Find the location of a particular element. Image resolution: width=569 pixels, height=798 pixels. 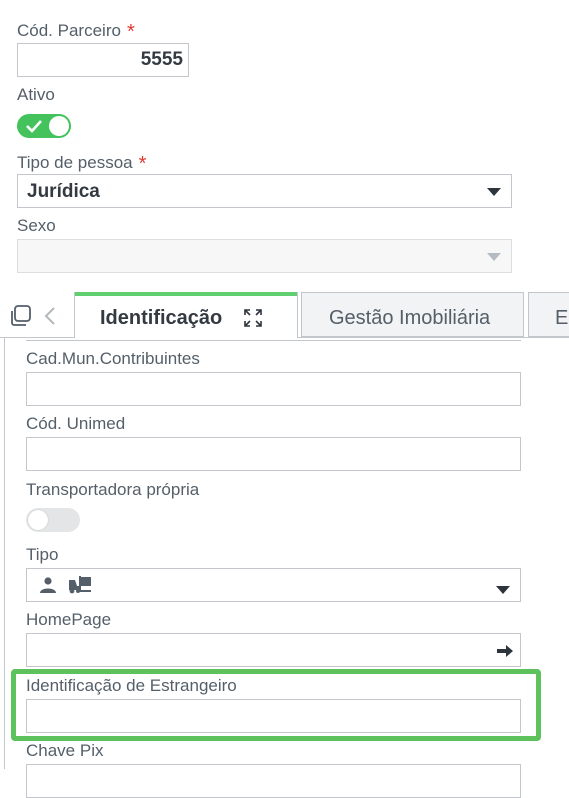

tipo-pessoa-value: Jurídica is located at coordinates (63, 191).